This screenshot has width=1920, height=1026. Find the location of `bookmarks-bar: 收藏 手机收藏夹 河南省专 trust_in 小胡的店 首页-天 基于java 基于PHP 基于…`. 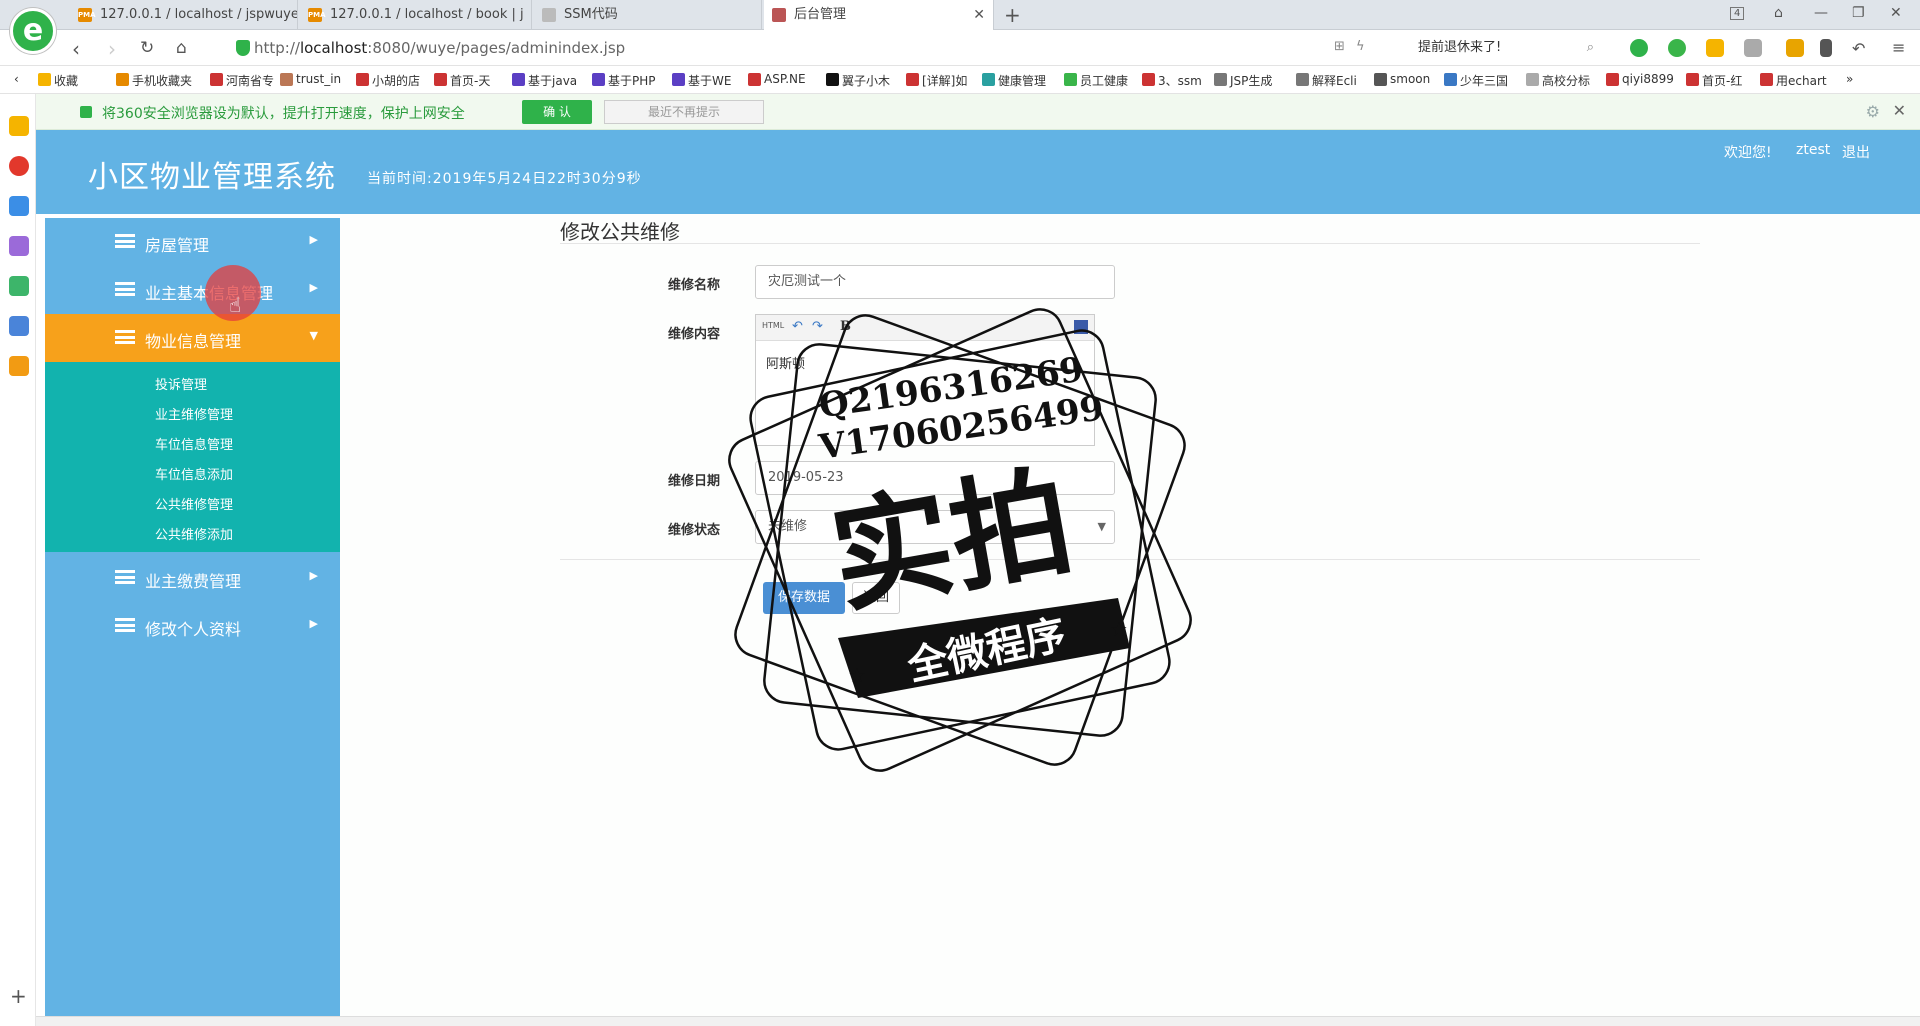

bookmarks-bar: 收藏 手机收藏夹 河南省专 trust_in 小胡的店 首页-天 基于java 基于PHP 基于… is located at coordinates (960, 80).